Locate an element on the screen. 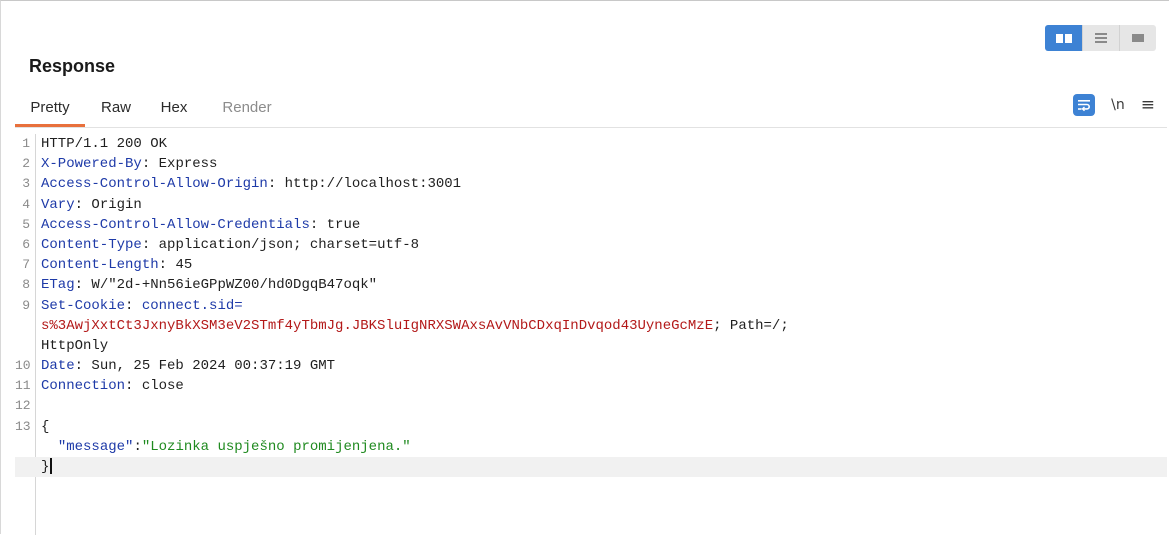 This screenshot has width=1169, height=535. hamburger-menu-icon: ≡ is located at coordinates (1148, 105).